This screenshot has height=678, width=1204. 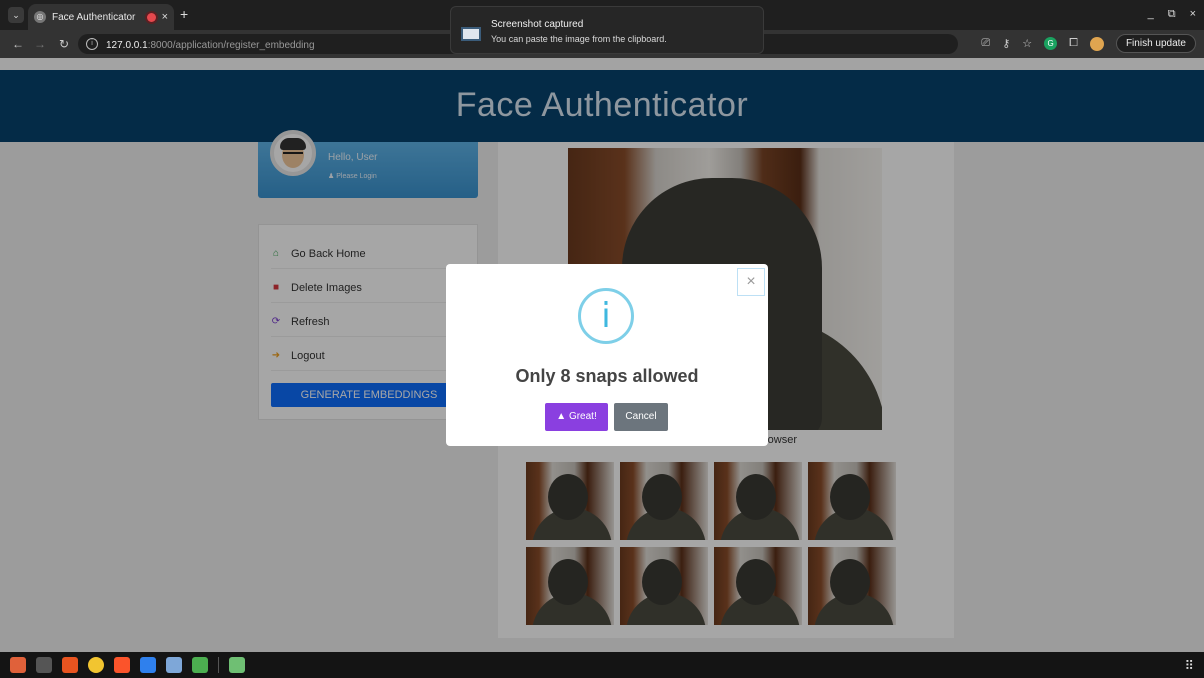 What do you see at coordinates (1006, 43) in the screenshot?
I see `password-key-icon: ⚷` at bounding box center [1006, 43].